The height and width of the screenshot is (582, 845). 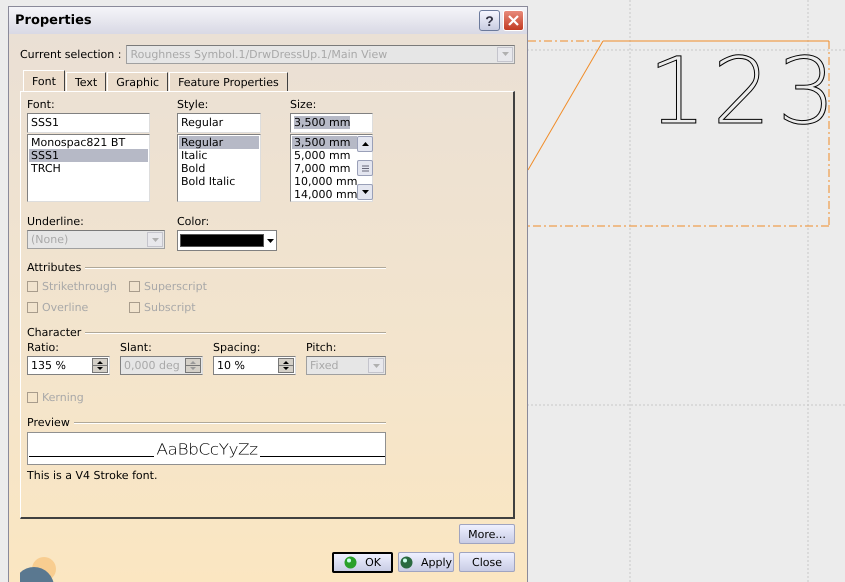 What do you see at coordinates (54, 332) in the screenshot?
I see `group-title: Character` at bounding box center [54, 332].